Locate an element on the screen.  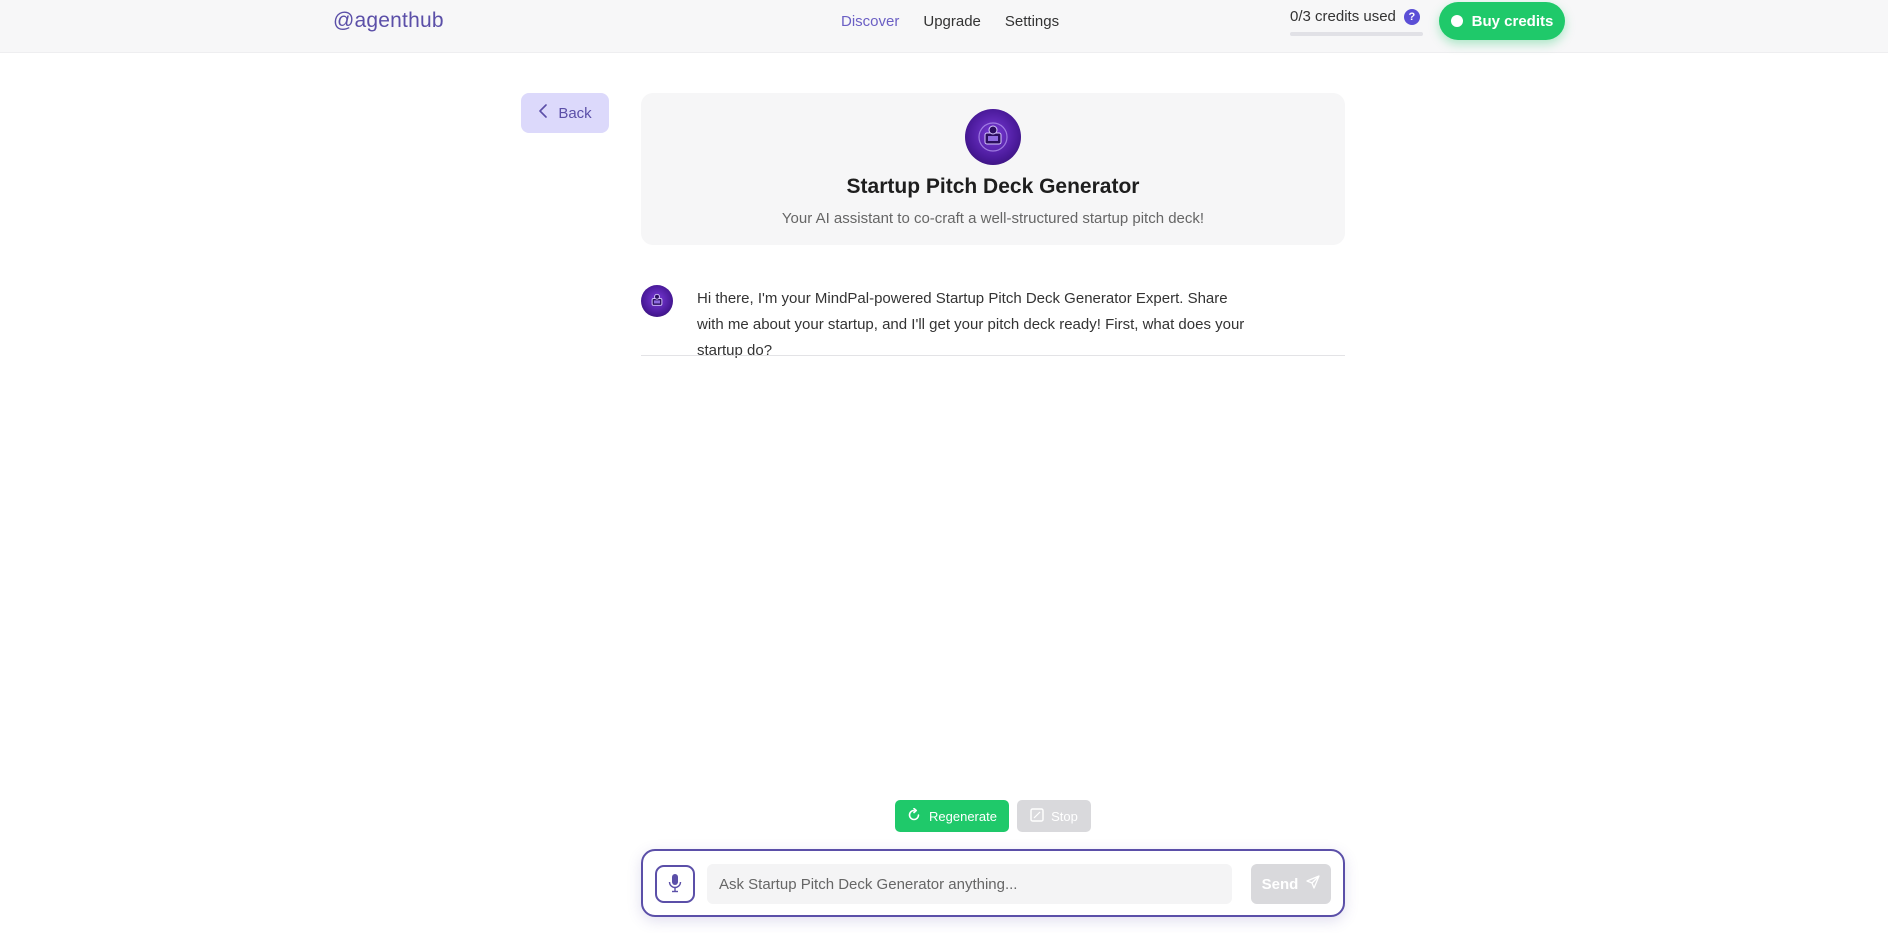
regenerate-label: Regenerate is located at coordinates (963, 816).